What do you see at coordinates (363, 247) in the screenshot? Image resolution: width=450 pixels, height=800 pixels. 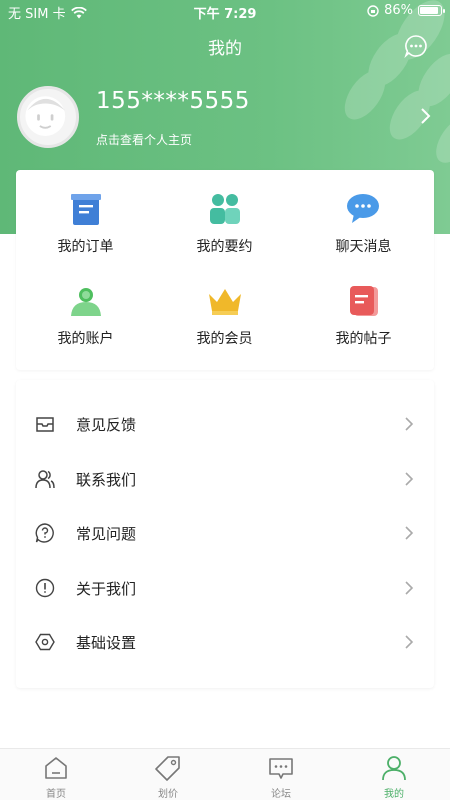 I see `grid-label-chat: 聊天消息` at bounding box center [363, 247].